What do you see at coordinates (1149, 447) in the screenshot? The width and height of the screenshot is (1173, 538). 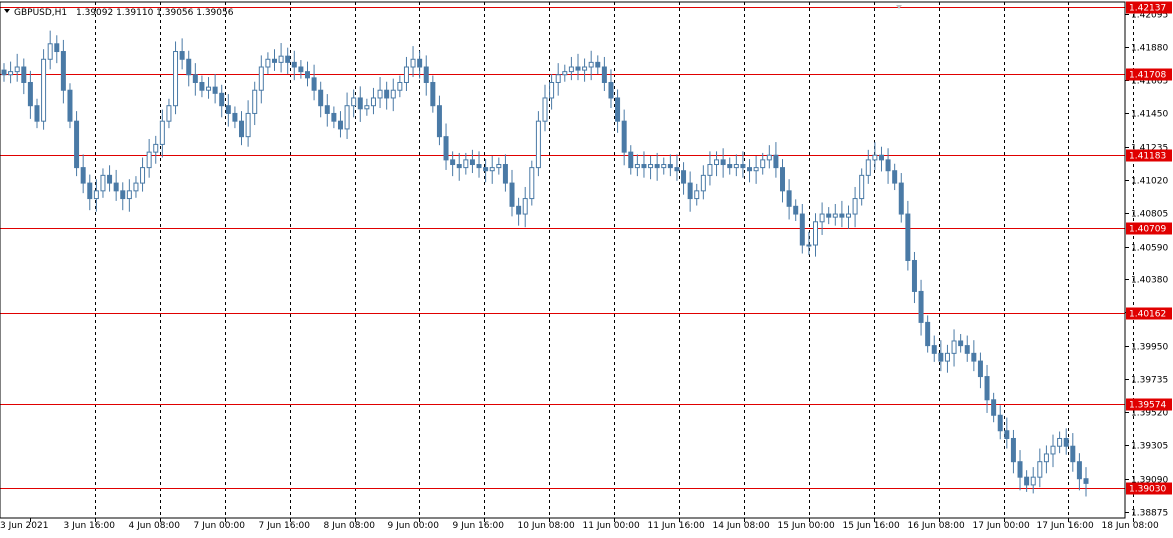 I see `price-tick-label: 1.39305` at bounding box center [1149, 447].